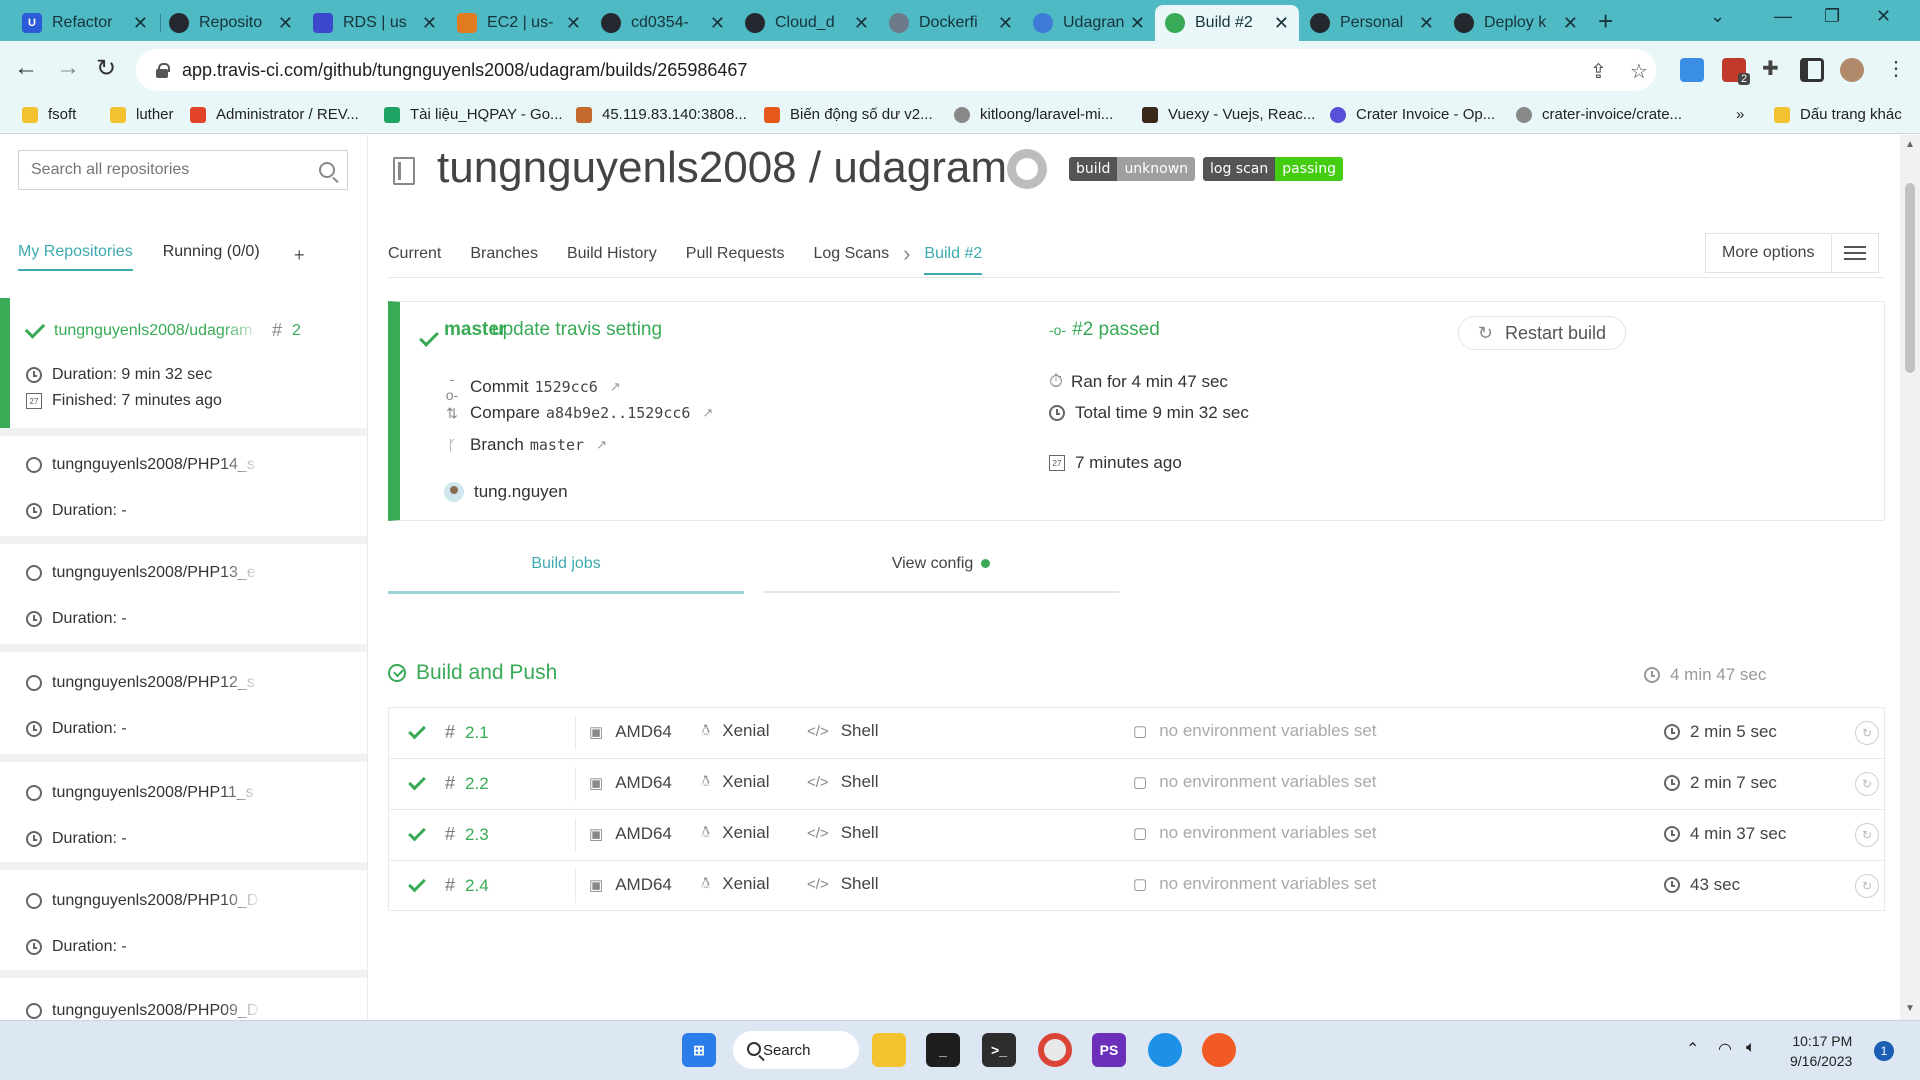  What do you see at coordinates (1821, 1051) in the screenshot?
I see `taskbar-clock: 10:17 PM 9/16/2023` at bounding box center [1821, 1051].